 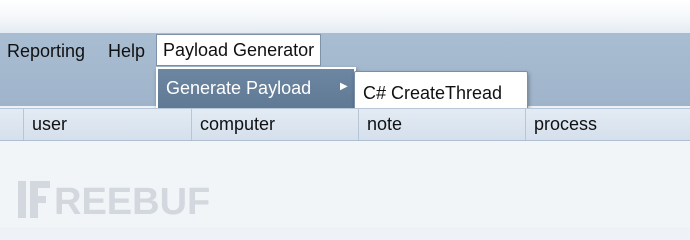 What do you see at coordinates (107, 124) in the screenshot?
I see `column-header-user: user` at bounding box center [107, 124].